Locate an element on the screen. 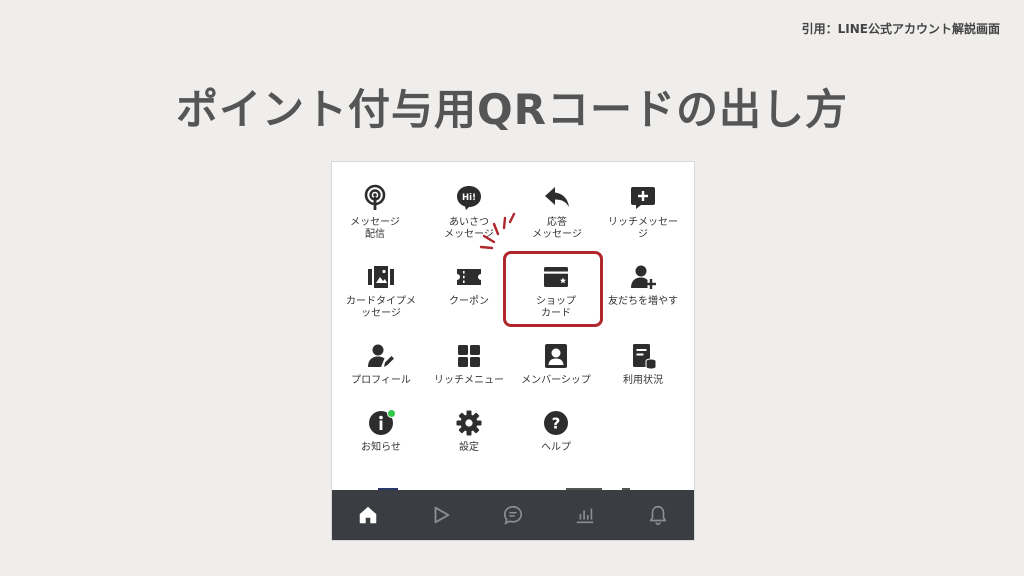 Image resolution: width=1024 pixels, height=576 pixels. menu-item-message-broadcast: メッセージ 配信 is located at coordinates (376, 219).